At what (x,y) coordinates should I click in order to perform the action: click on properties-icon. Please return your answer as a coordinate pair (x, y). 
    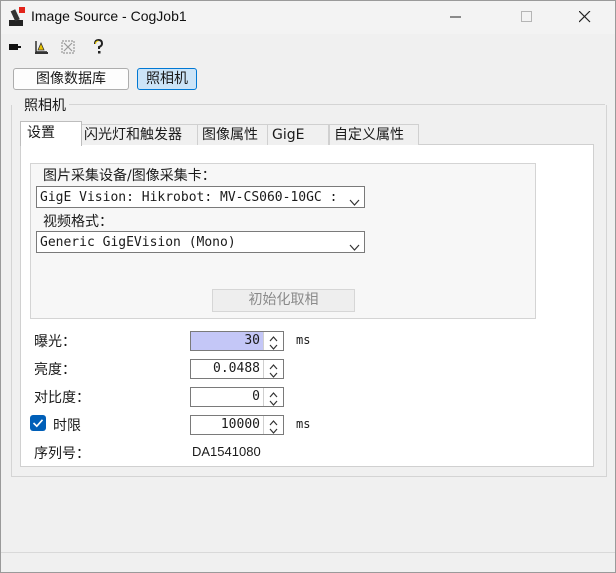
    Looking at the image, I should click on (41, 47).